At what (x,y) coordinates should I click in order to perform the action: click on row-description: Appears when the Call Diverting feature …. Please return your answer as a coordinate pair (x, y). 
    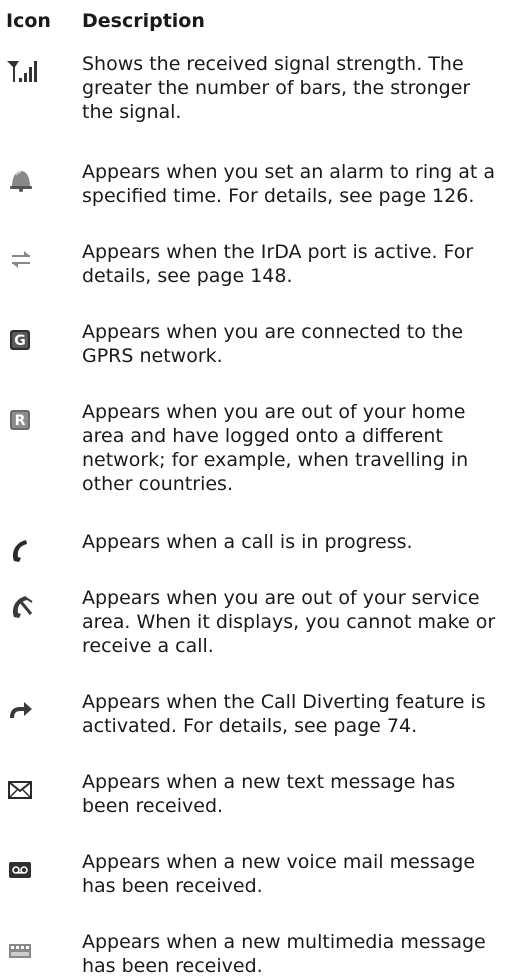
    Looking at the image, I should click on (284, 714).